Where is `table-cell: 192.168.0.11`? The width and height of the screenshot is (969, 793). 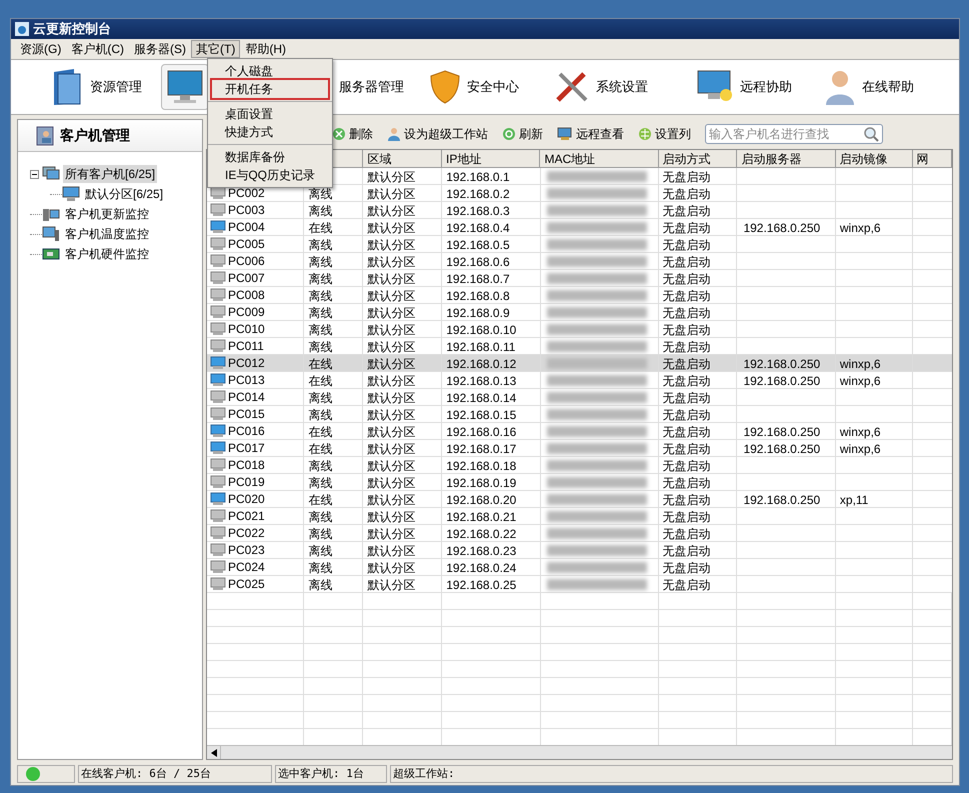
table-cell: 192.168.0.11 is located at coordinates (481, 347).